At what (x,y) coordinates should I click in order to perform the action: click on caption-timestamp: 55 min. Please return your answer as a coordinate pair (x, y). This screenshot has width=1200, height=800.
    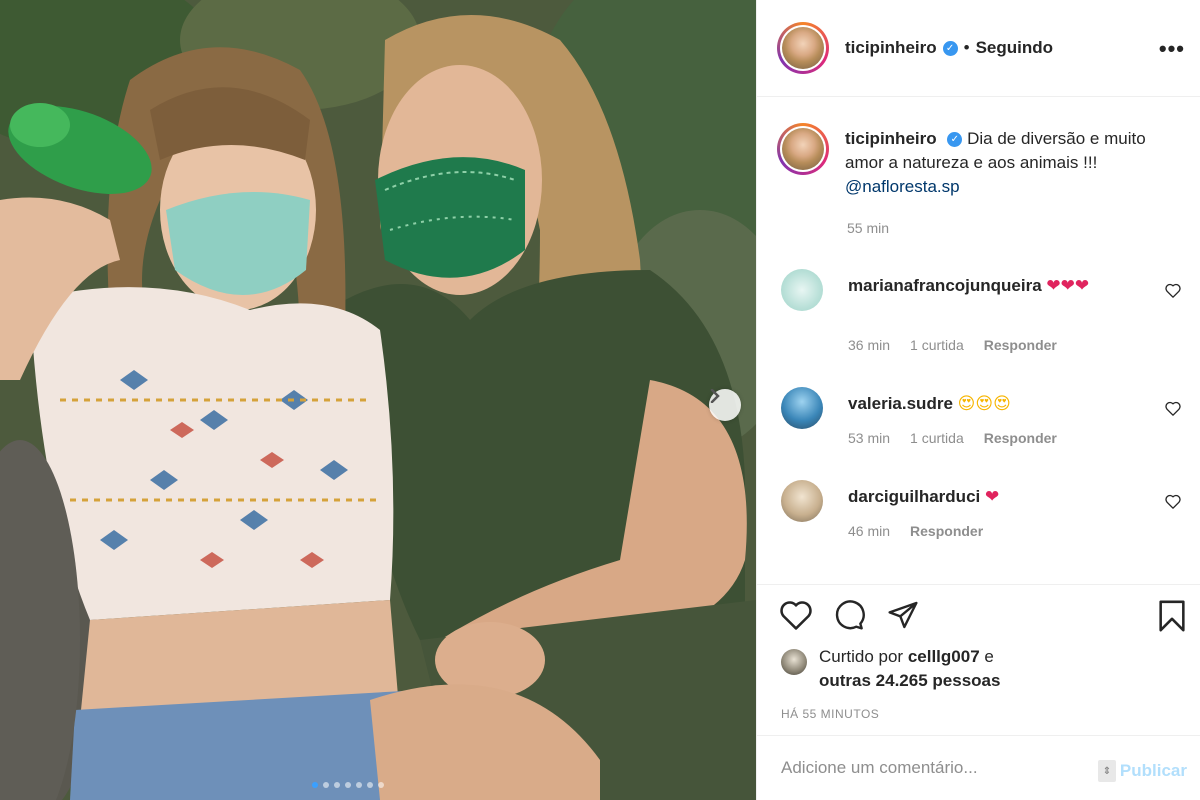
    Looking at the image, I should click on (868, 228).